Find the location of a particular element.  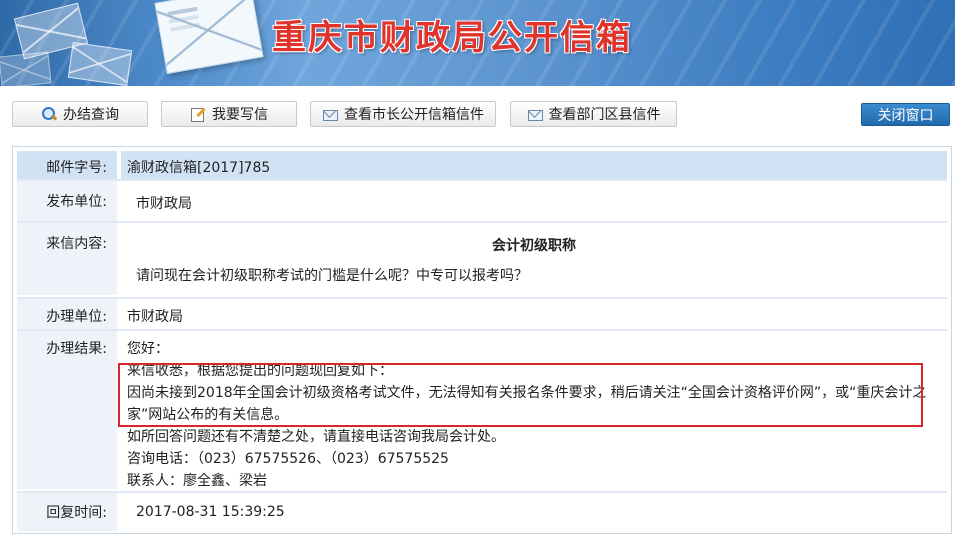

close-window-button: 关闭窗口 is located at coordinates (905, 114).